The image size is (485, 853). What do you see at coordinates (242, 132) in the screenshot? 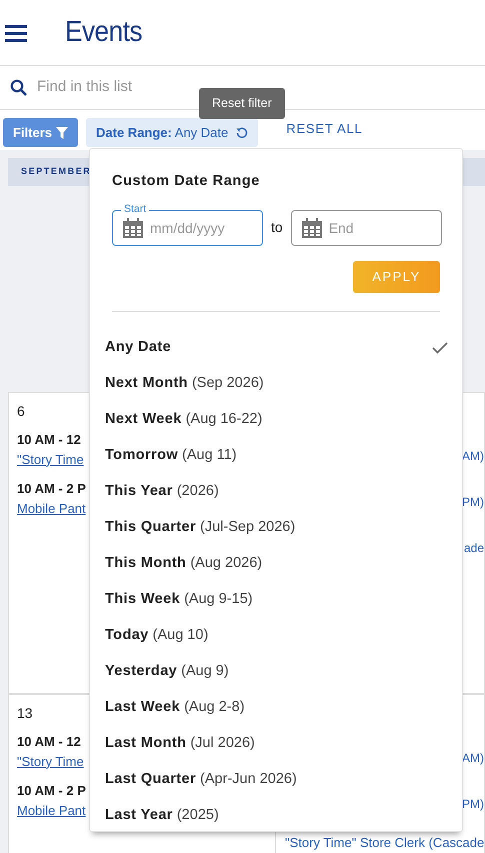
I see `reset-icon` at bounding box center [242, 132].